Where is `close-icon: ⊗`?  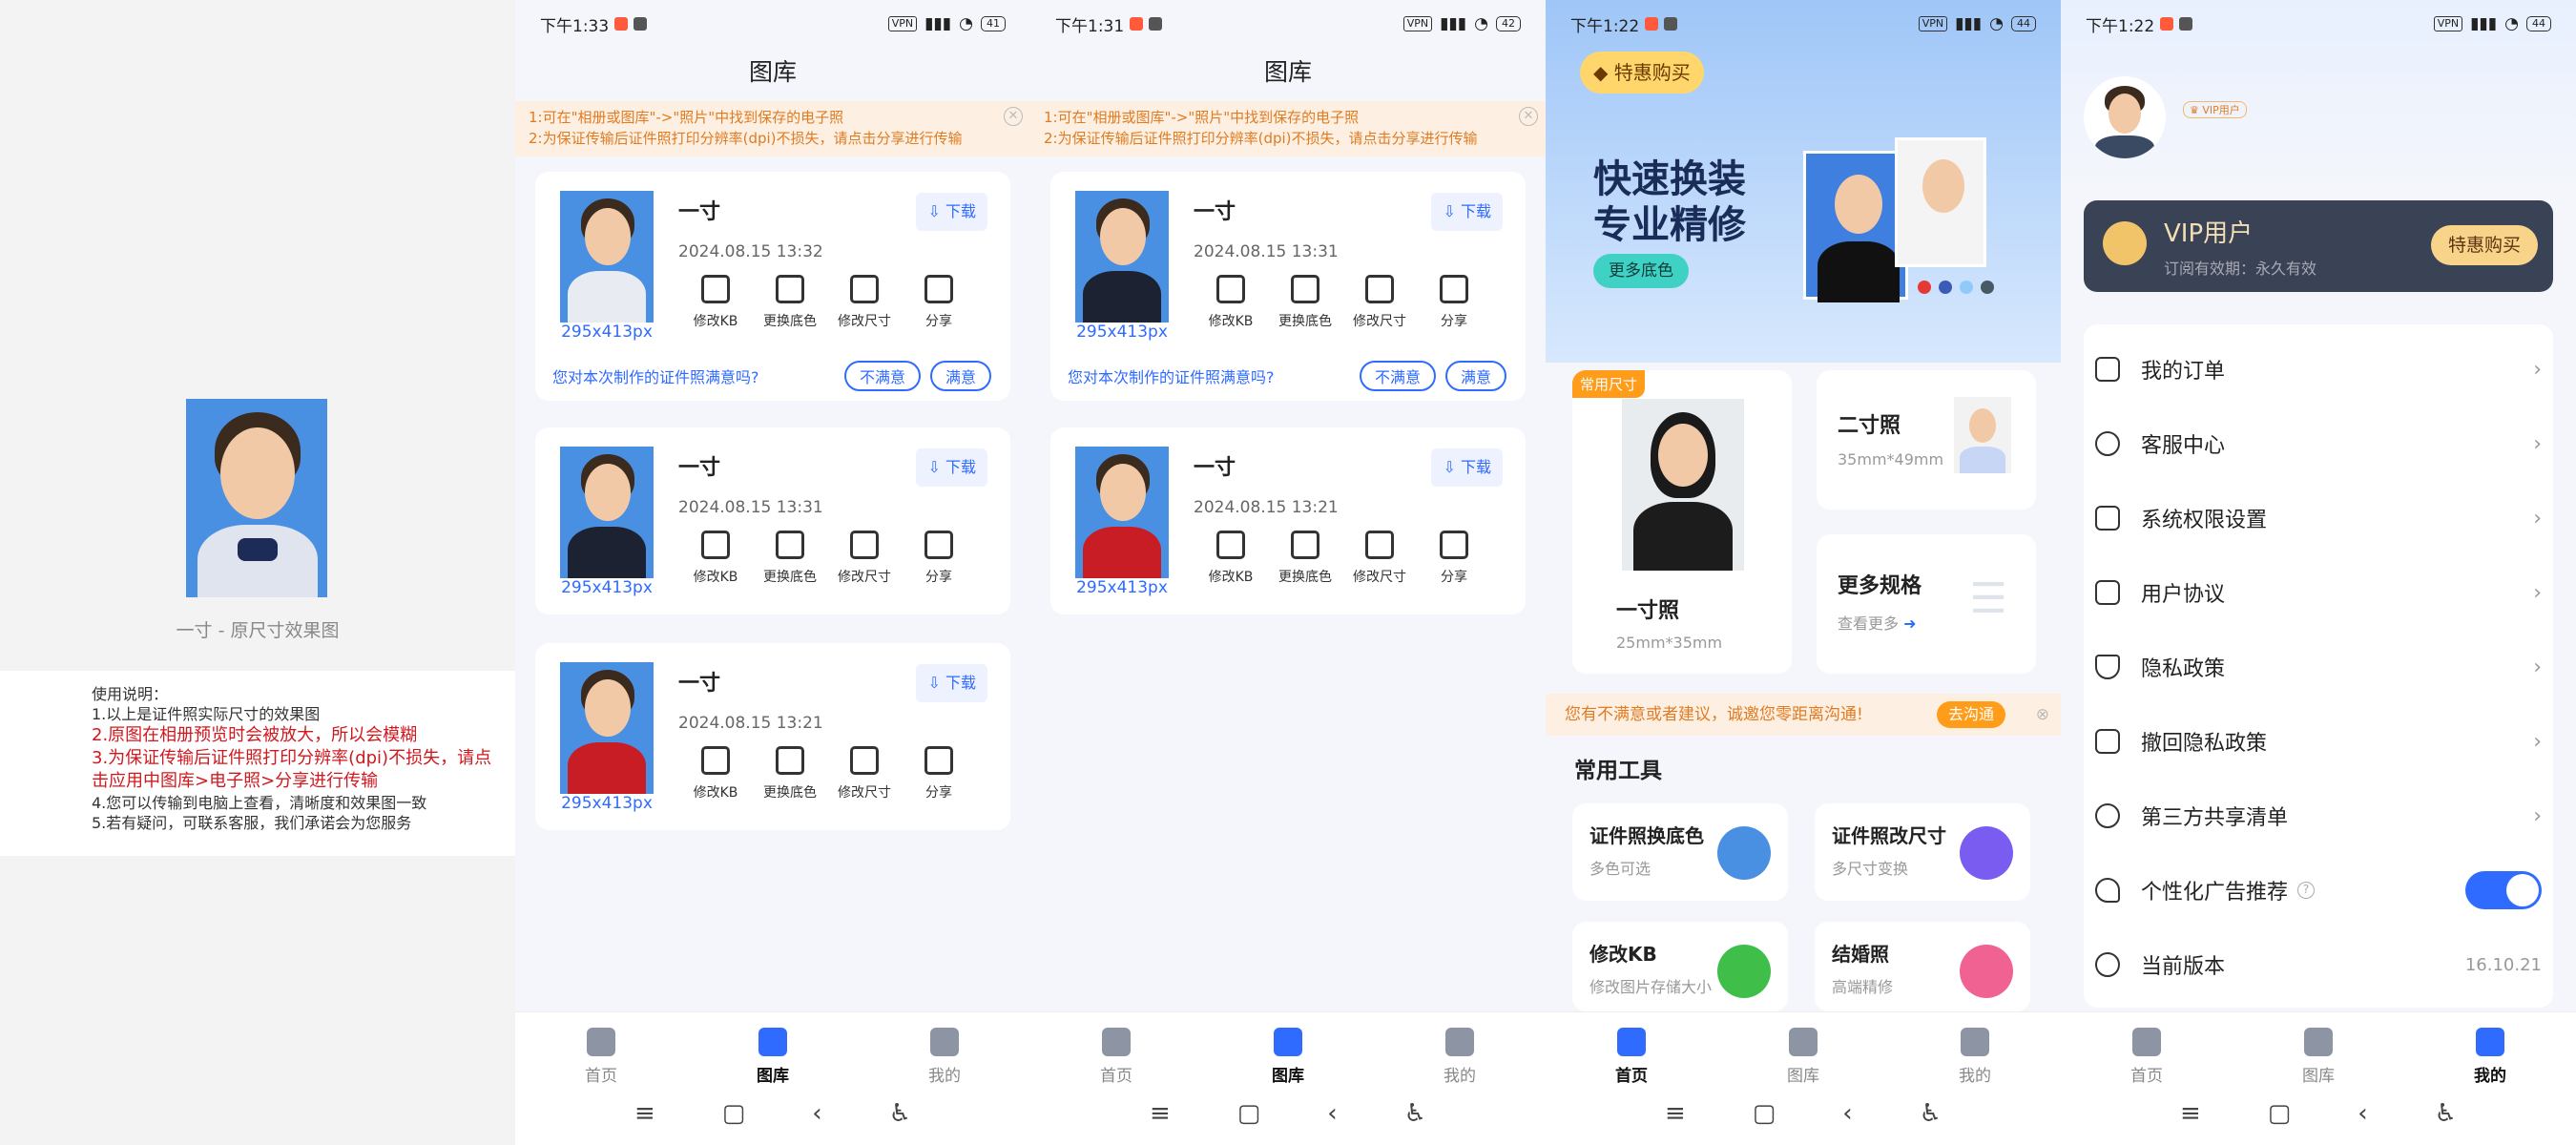 close-icon: ⊗ is located at coordinates (2042, 715).